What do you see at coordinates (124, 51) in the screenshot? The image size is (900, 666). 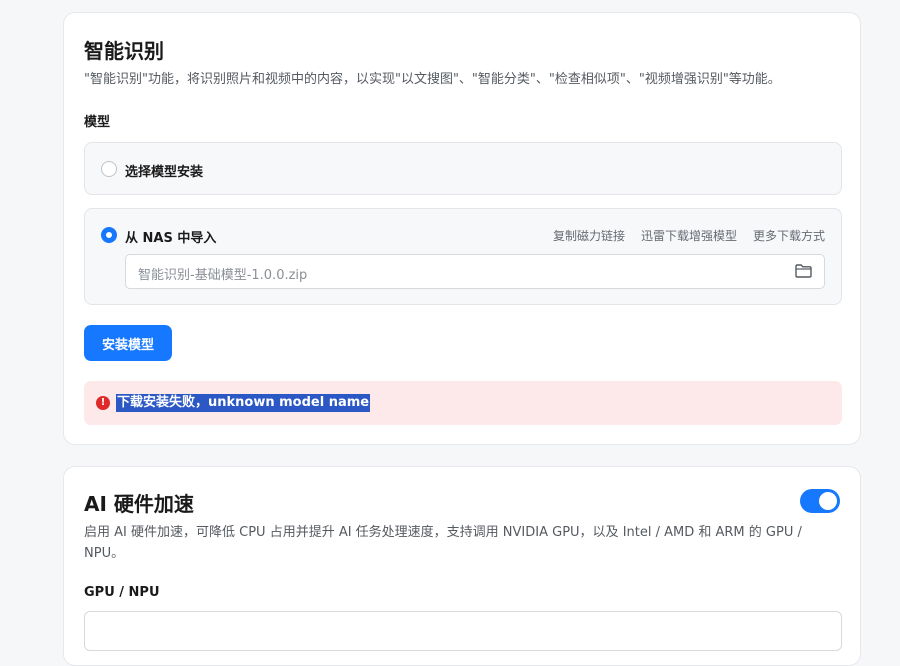 I see `smart-recognition-title: 智能识别` at bounding box center [124, 51].